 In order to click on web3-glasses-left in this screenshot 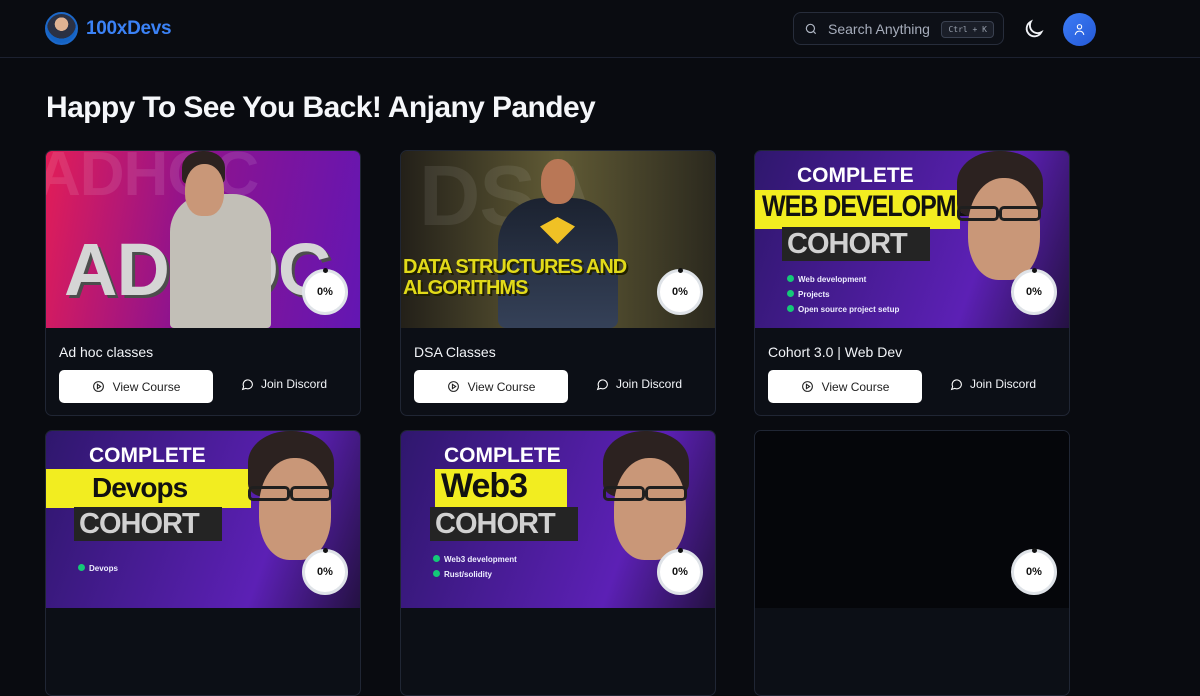, I will do `click(624, 493)`.